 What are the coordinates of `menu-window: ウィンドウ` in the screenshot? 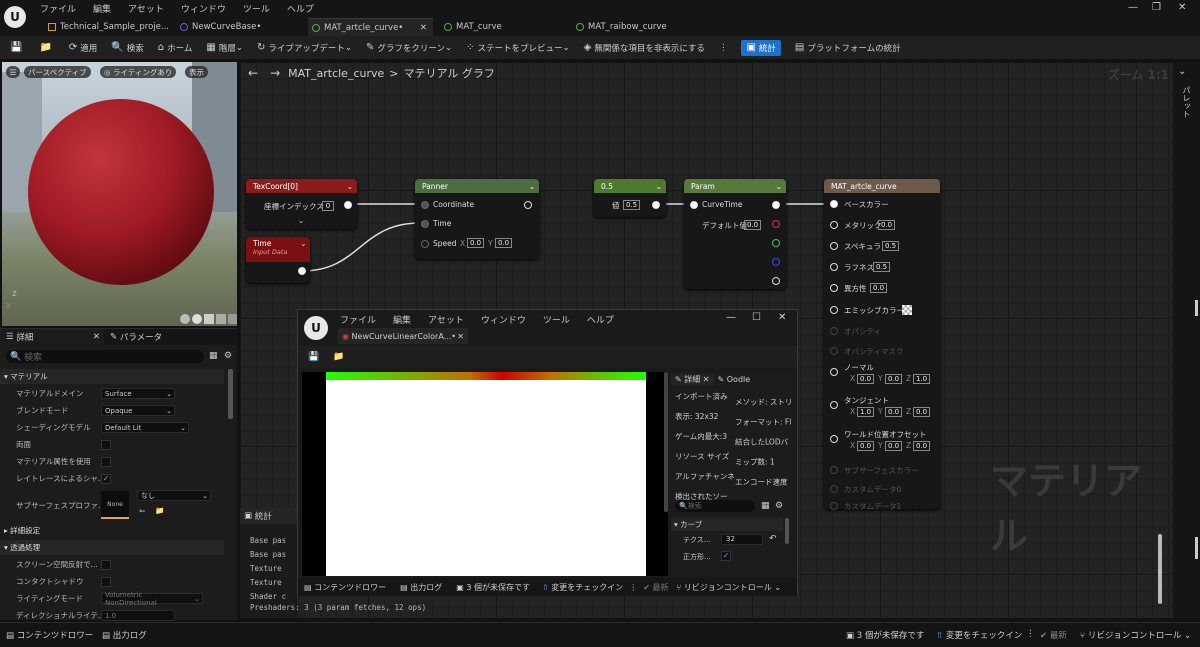 It's located at (203, 8).